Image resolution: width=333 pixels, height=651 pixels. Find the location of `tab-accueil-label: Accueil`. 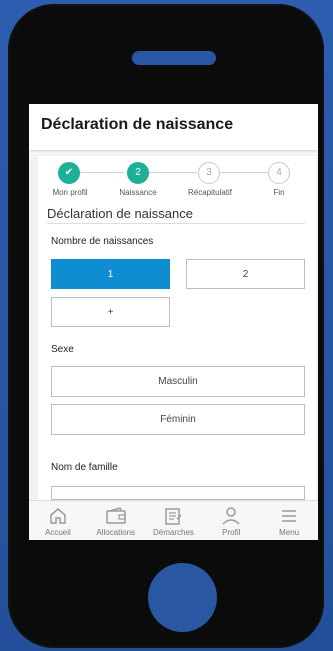

tab-accueil-label: Accueil is located at coordinates (58, 532).